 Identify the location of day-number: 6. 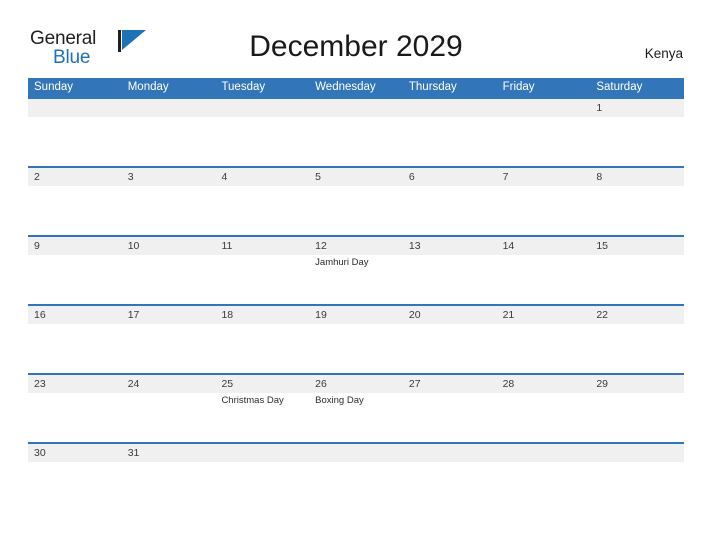
(450, 177).